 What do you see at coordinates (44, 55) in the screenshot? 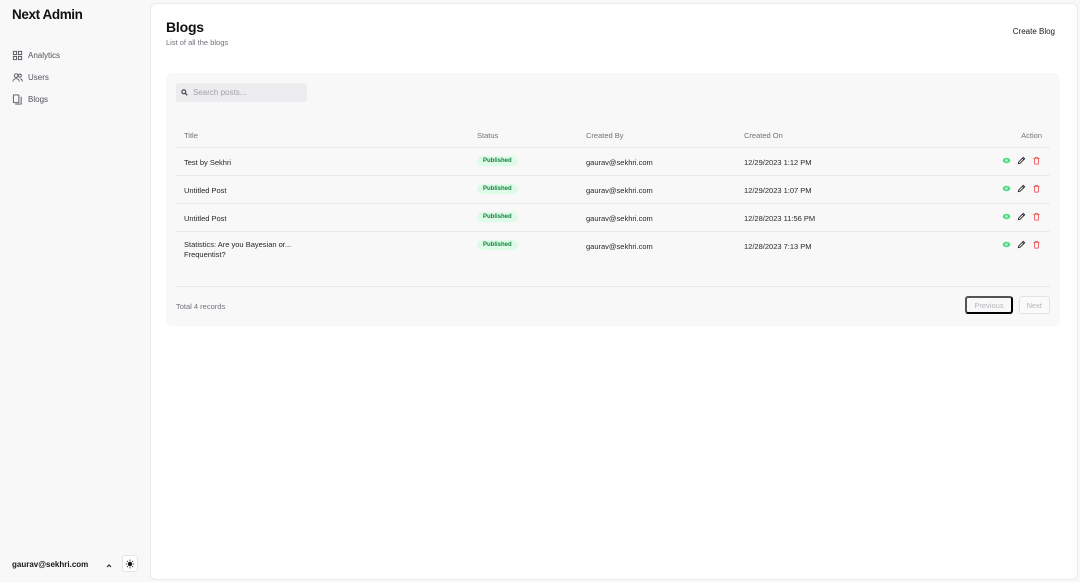
I see `sidebar-item-label: Analytics` at bounding box center [44, 55].